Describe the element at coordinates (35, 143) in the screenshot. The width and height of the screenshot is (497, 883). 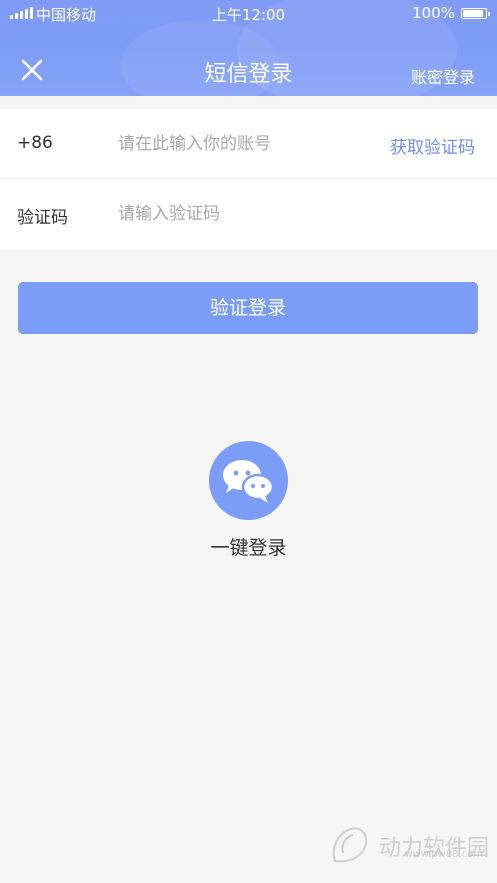
I see `country-code: +86` at that location.